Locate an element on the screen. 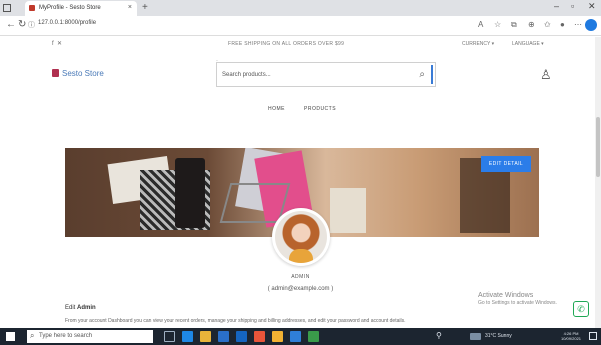 This screenshot has height=345, width=601. taskbar-search-input: ⌕ Type here to search is located at coordinates (90, 336).